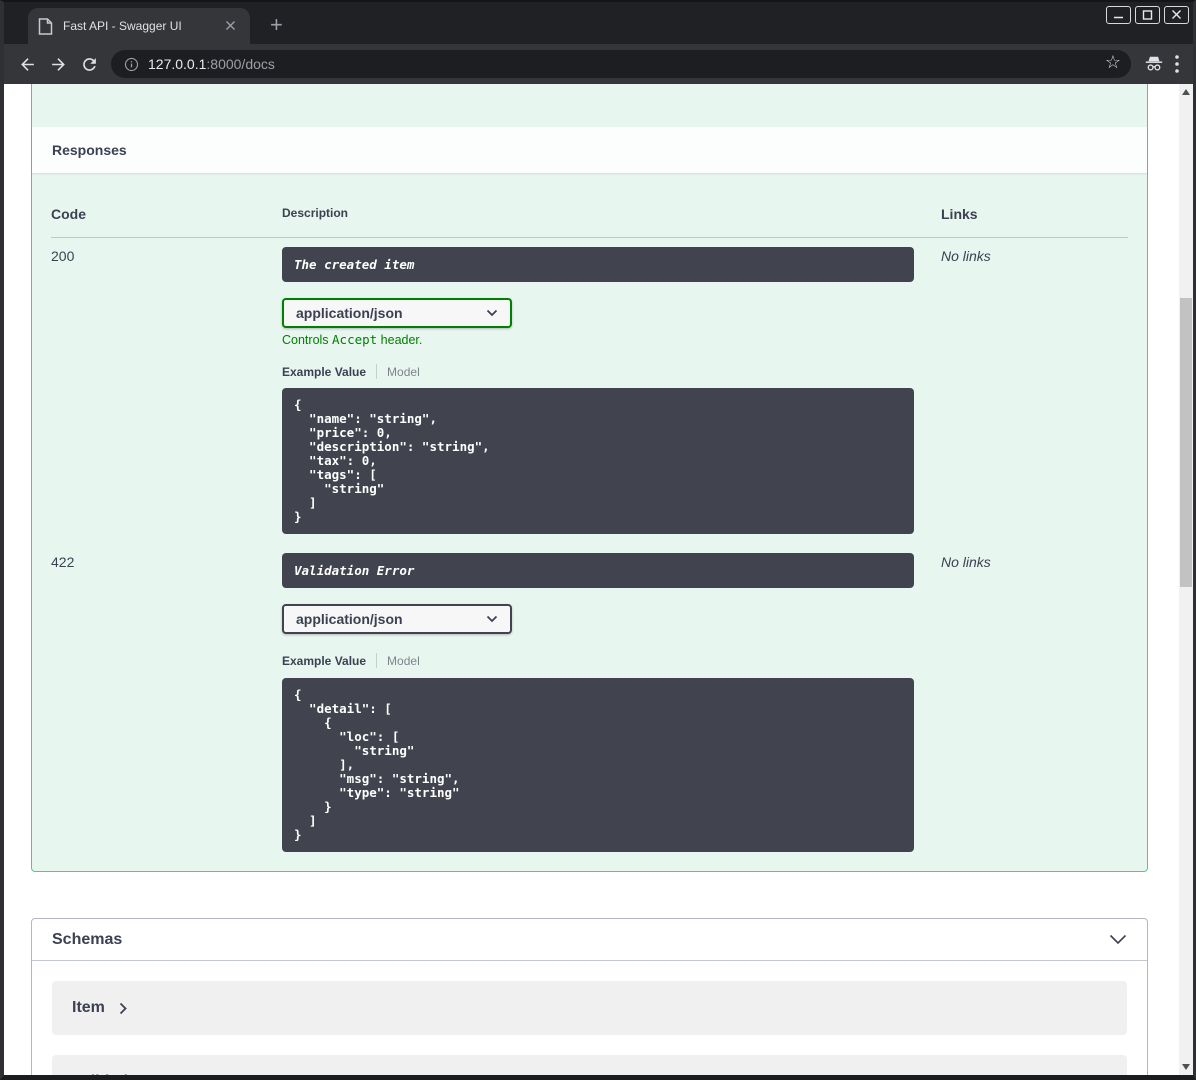 The image size is (1196, 1080). I want to click on chevron-right-icon, so click(123, 1008).